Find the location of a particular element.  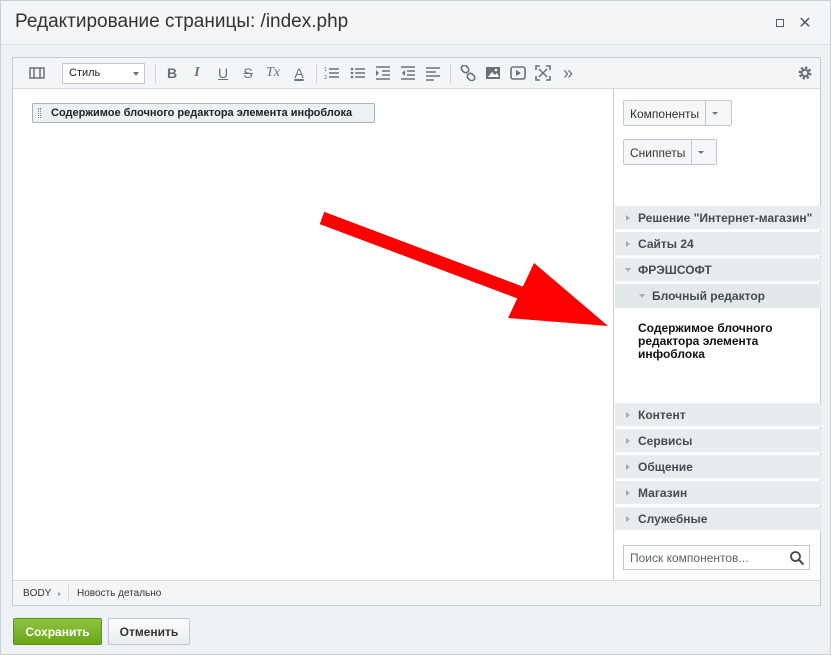

style-select-value: Стиль is located at coordinates (85, 73).